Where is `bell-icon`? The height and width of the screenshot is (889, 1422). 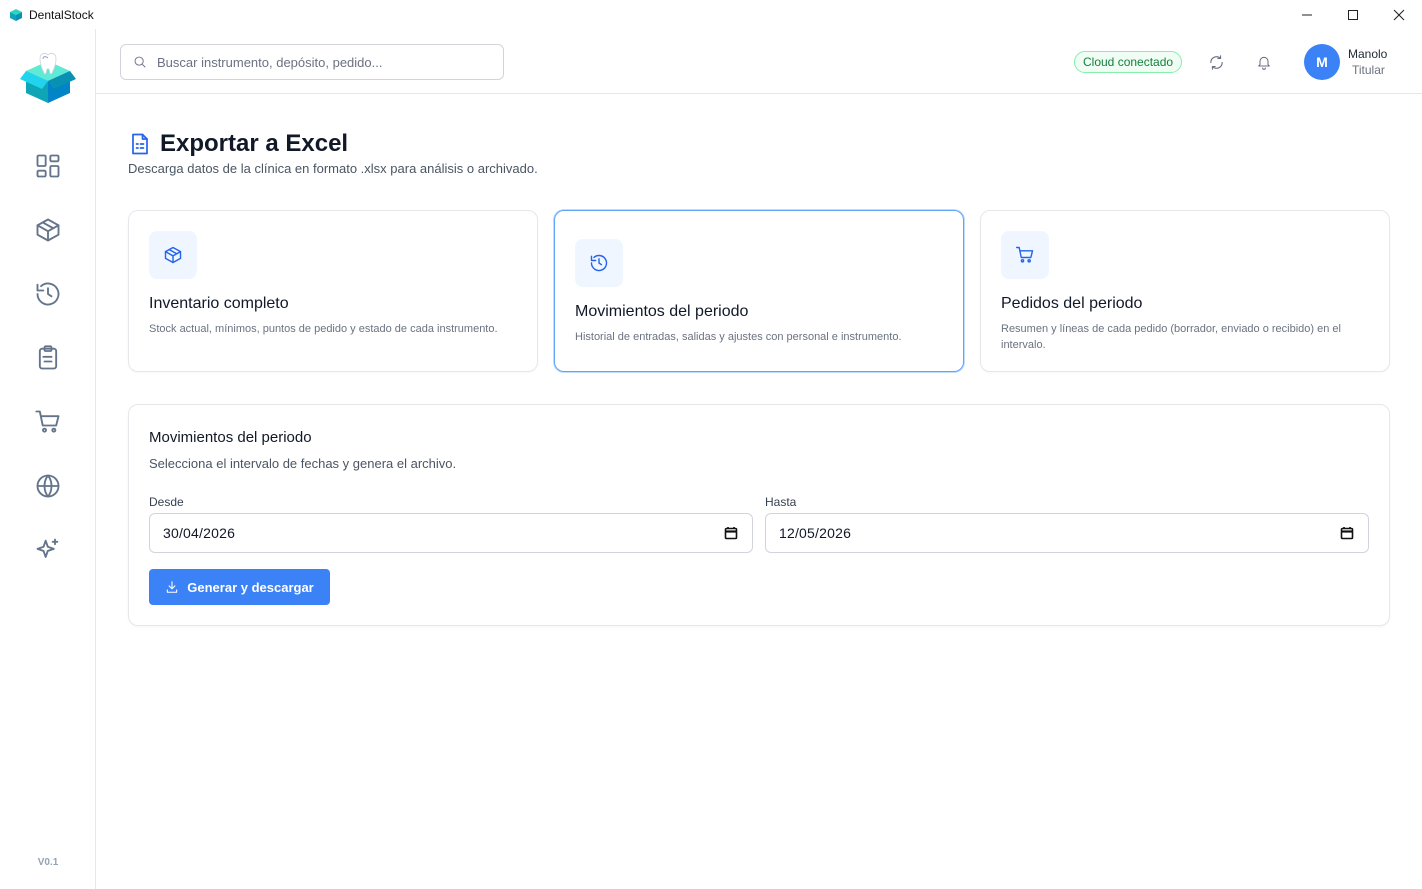
bell-icon is located at coordinates (1264, 63).